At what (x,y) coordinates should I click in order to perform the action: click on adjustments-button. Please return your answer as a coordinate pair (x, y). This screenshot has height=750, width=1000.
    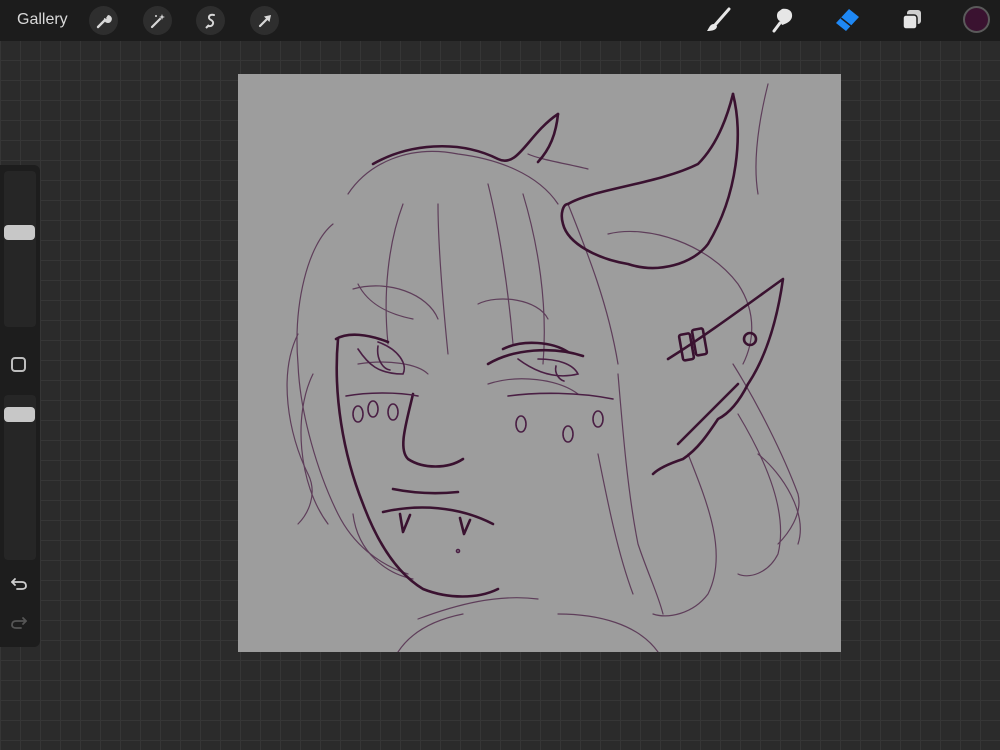
    Looking at the image, I should click on (157, 20).